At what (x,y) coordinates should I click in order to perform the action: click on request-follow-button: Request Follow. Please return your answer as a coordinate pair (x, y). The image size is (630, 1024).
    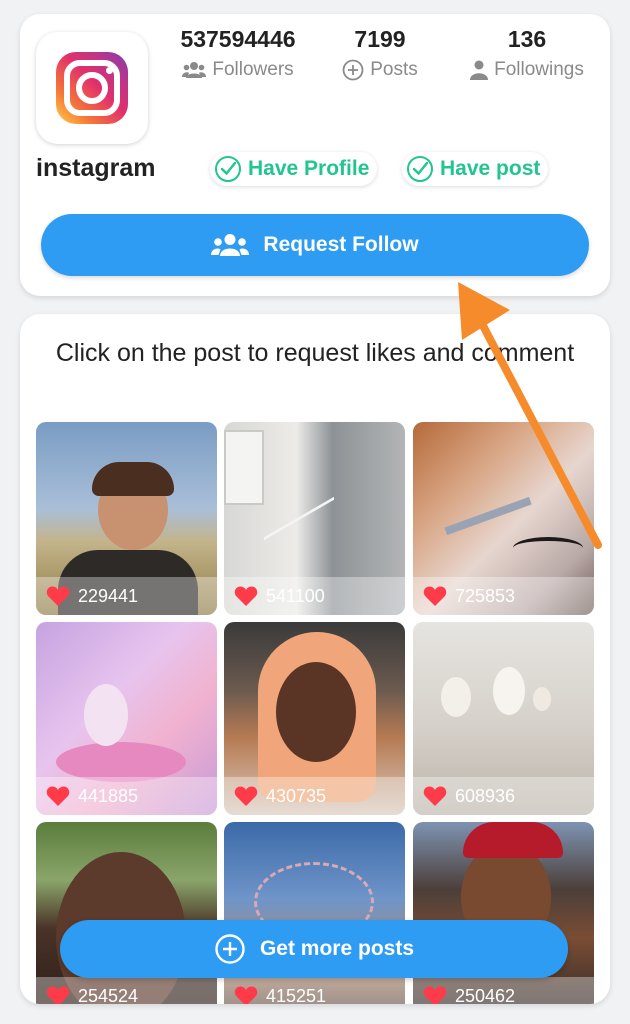
    Looking at the image, I should click on (315, 245).